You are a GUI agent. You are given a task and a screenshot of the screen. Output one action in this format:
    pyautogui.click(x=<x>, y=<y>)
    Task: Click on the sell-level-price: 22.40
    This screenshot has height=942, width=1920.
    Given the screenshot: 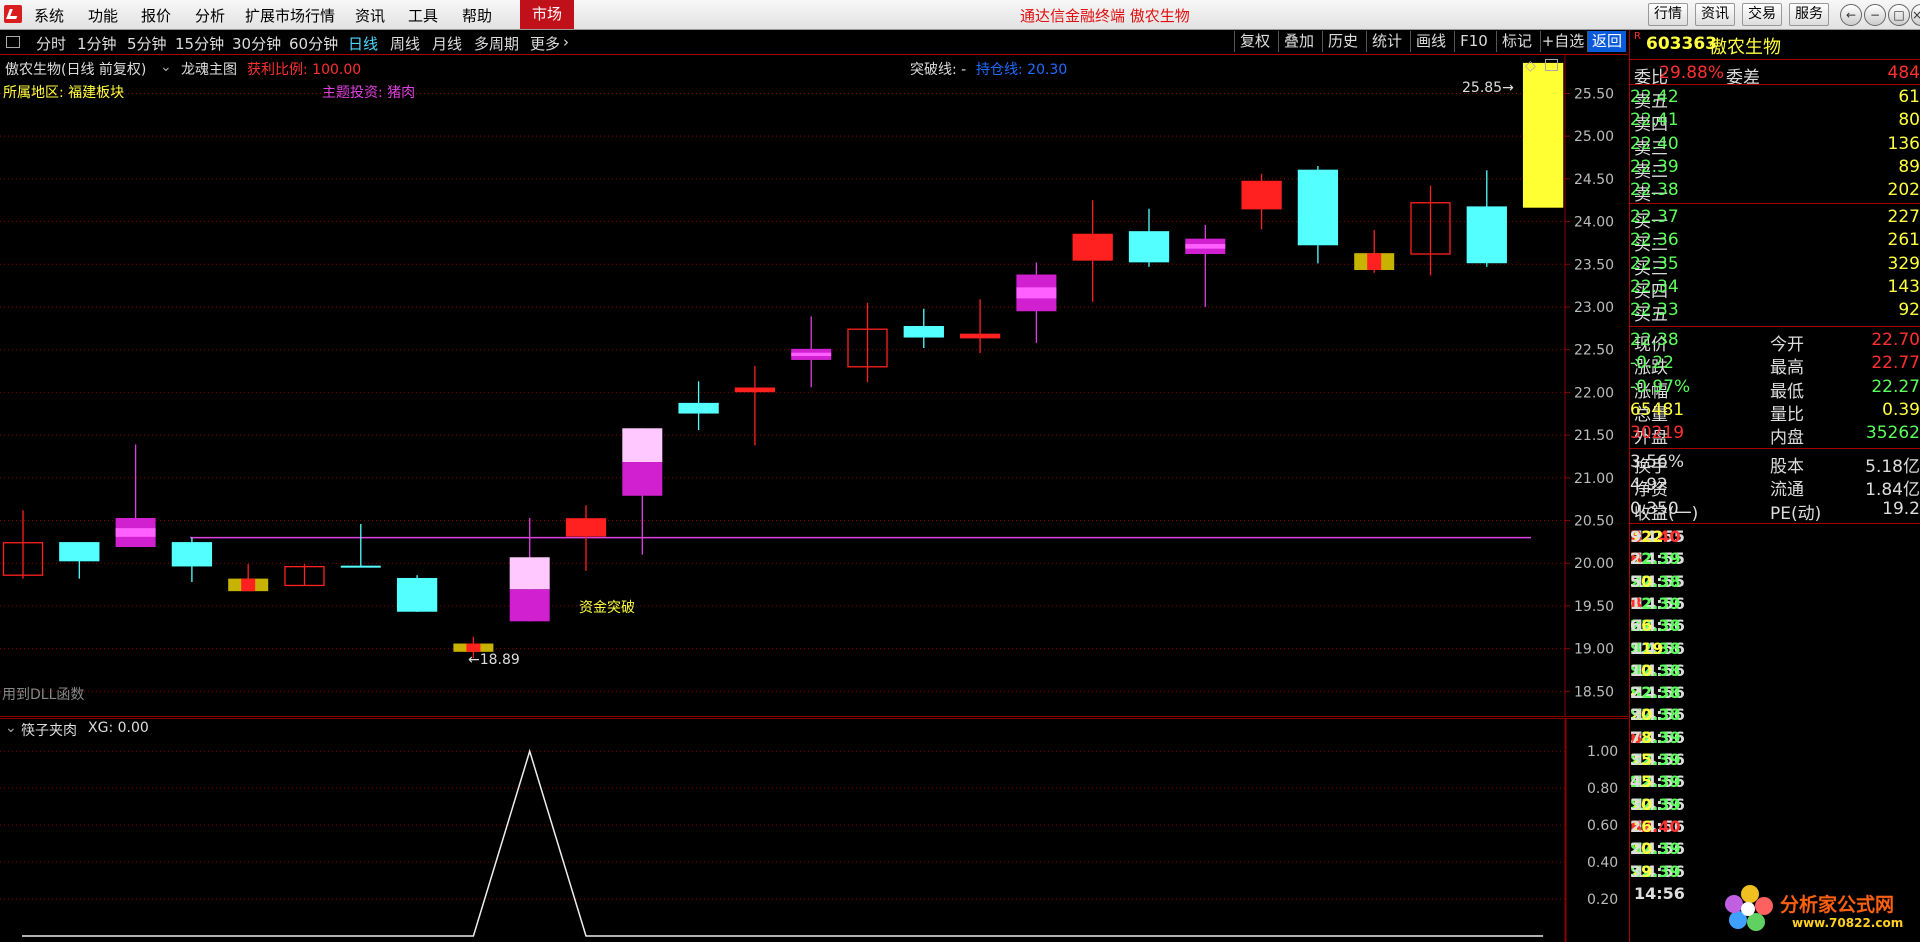 What is the action you would take?
    pyautogui.click(x=1654, y=143)
    